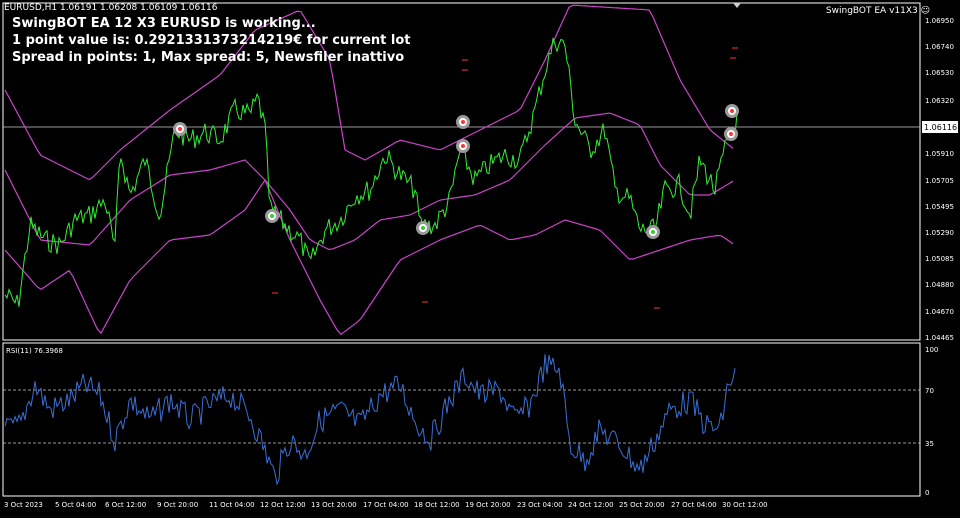  What do you see at coordinates (939, 47) in the screenshot?
I see `price-tick: 1.06740` at bounding box center [939, 47].